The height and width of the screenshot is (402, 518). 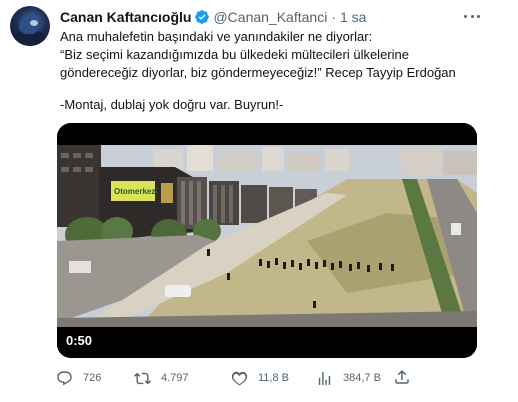 What do you see at coordinates (362, 378) in the screenshot?
I see `views-count: 384,7 B` at bounding box center [362, 378].